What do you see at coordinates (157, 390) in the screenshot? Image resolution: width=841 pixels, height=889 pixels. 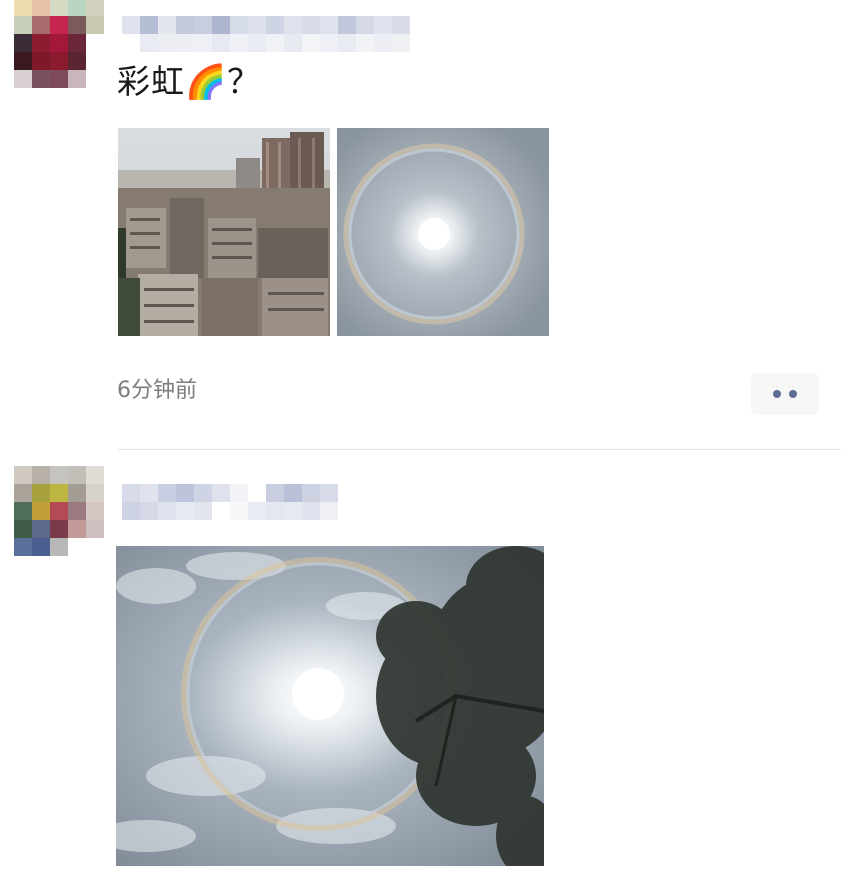 I see `post-timestamp: 6分钟前` at bounding box center [157, 390].